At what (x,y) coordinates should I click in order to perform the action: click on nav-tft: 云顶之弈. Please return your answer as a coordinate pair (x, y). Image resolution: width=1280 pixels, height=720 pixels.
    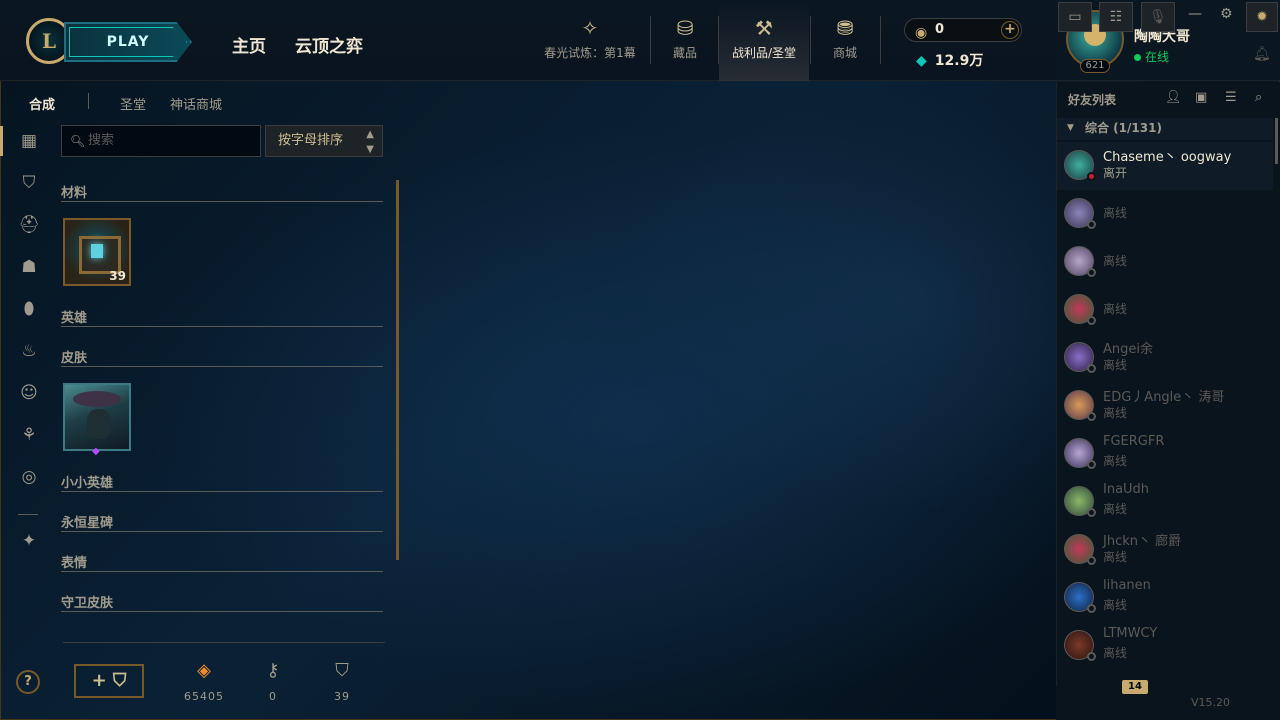
    Looking at the image, I should click on (329, 44).